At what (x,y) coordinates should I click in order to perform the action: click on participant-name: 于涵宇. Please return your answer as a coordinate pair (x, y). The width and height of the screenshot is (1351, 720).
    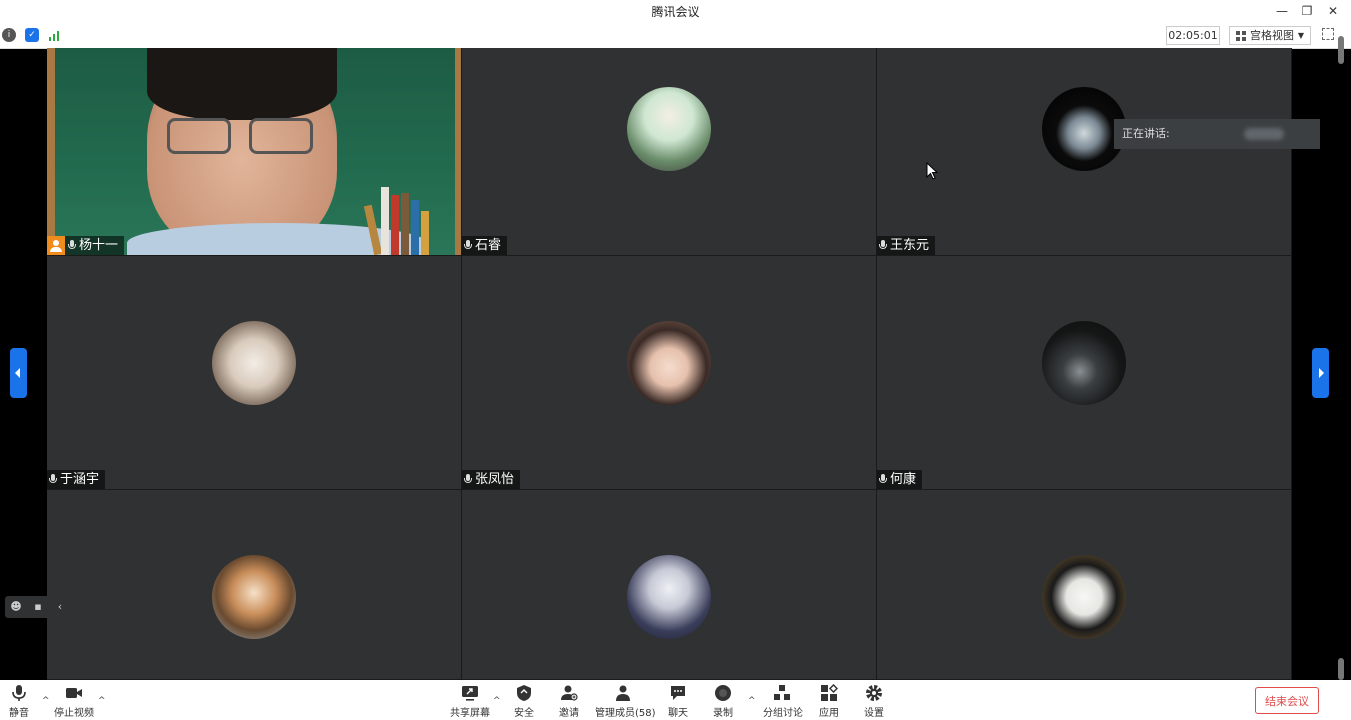
    Looking at the image, I should click on (80, 479).